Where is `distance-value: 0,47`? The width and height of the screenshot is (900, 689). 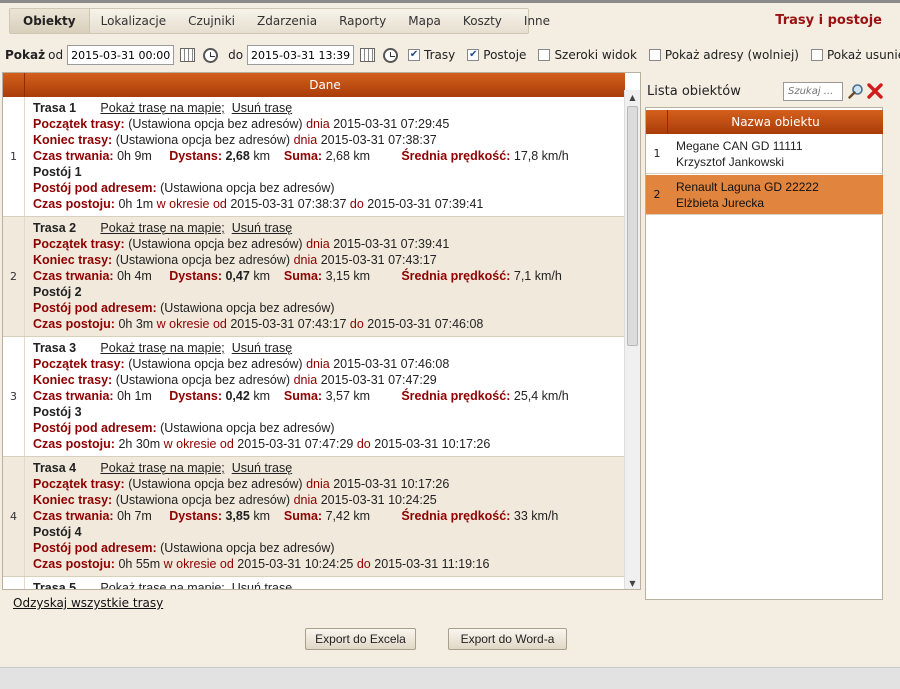 distance-value: 0,47 is located at coordinates (237, 276).